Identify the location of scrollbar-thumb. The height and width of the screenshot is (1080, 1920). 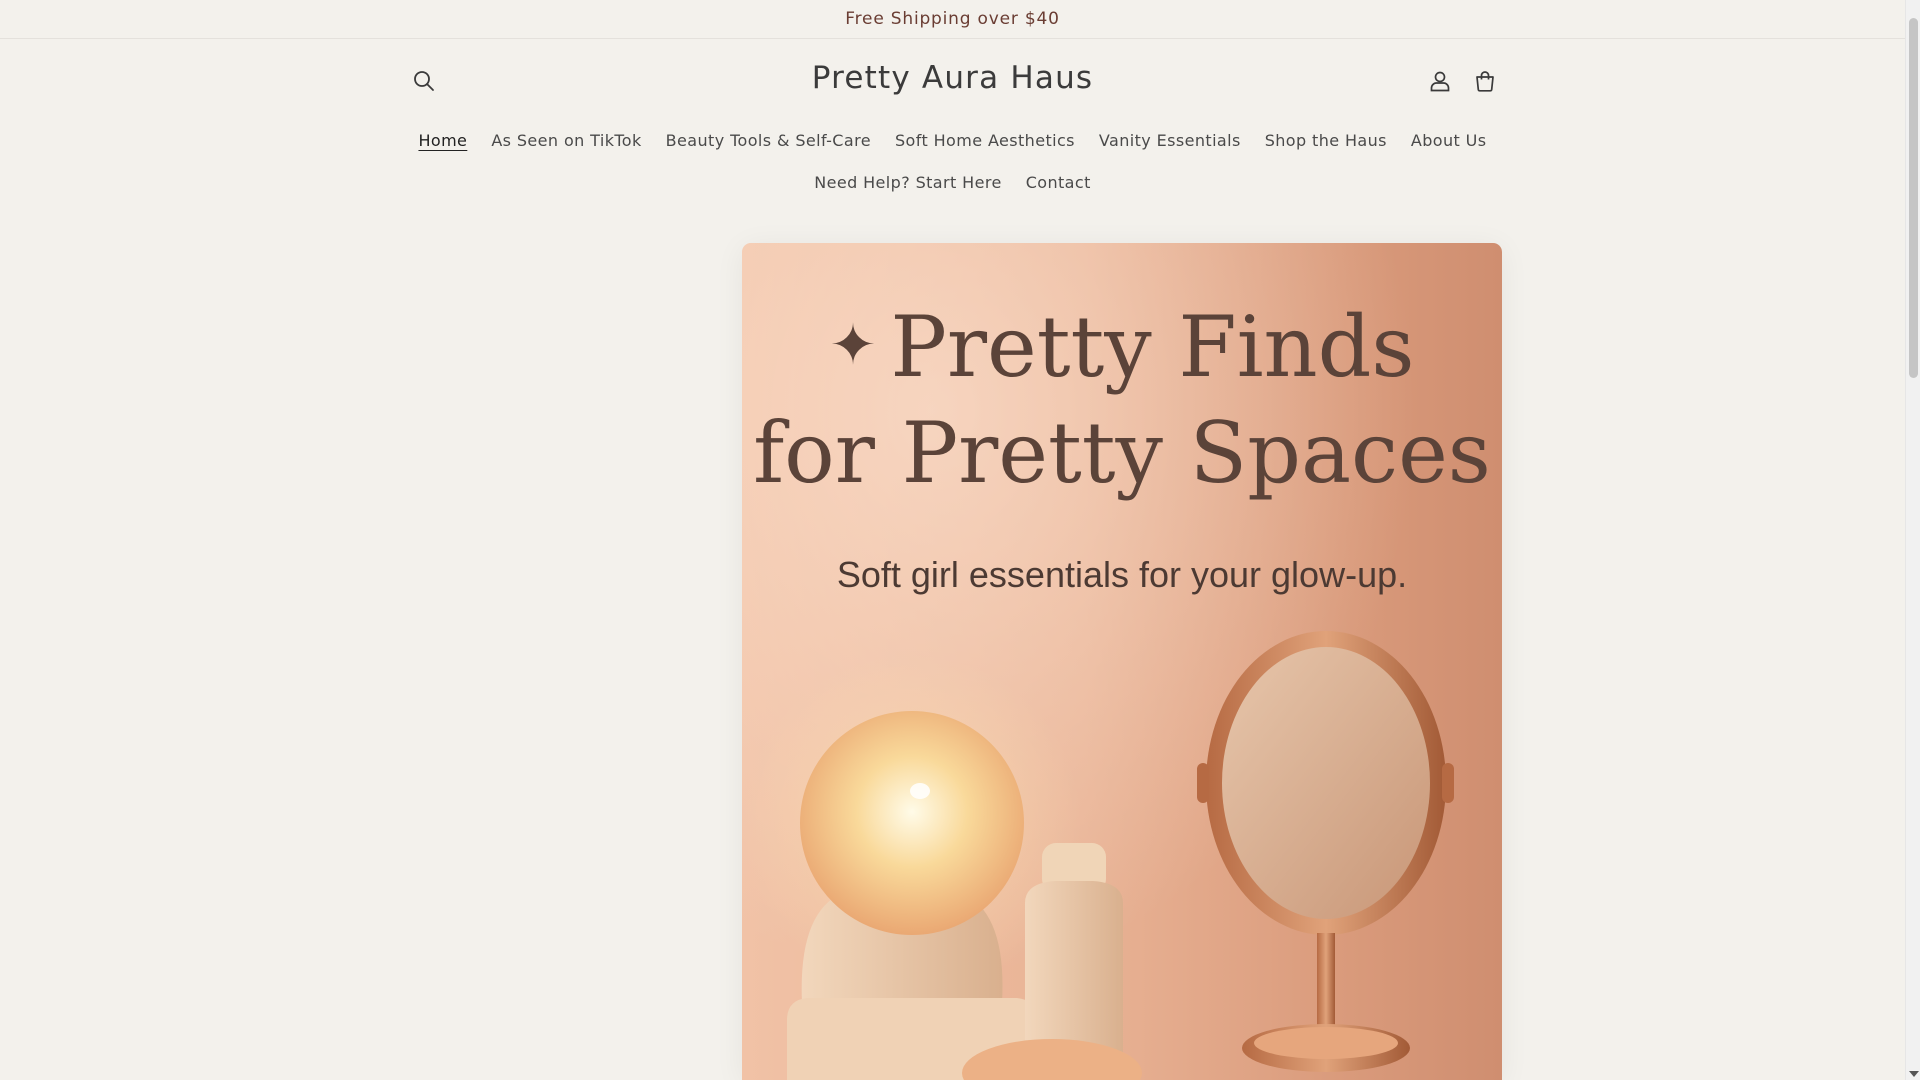
(1913, 198).